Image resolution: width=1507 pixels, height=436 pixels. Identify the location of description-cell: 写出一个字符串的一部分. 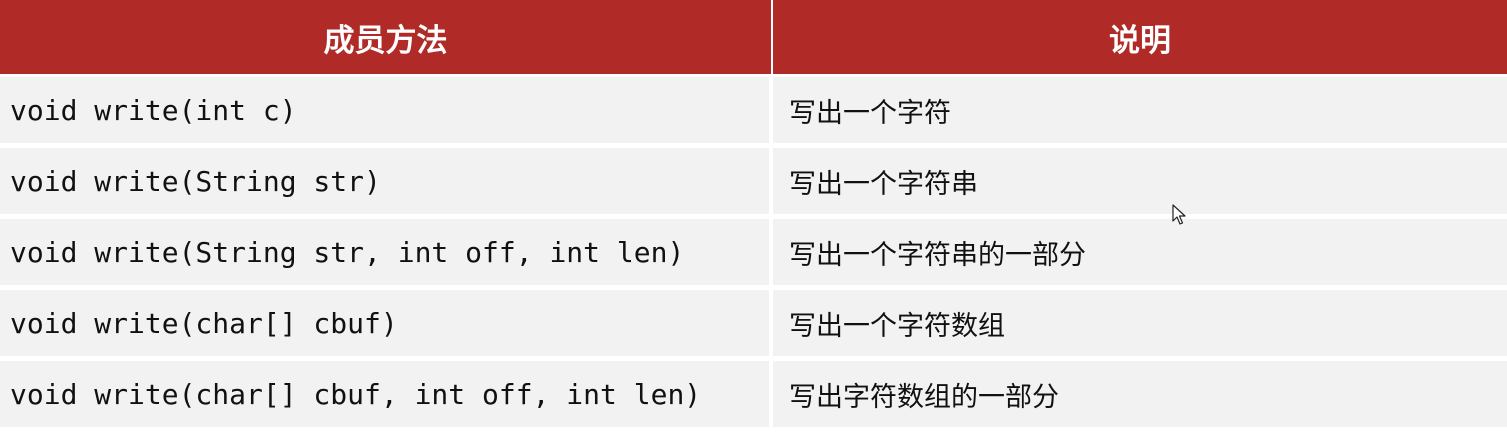
(1140, 254).